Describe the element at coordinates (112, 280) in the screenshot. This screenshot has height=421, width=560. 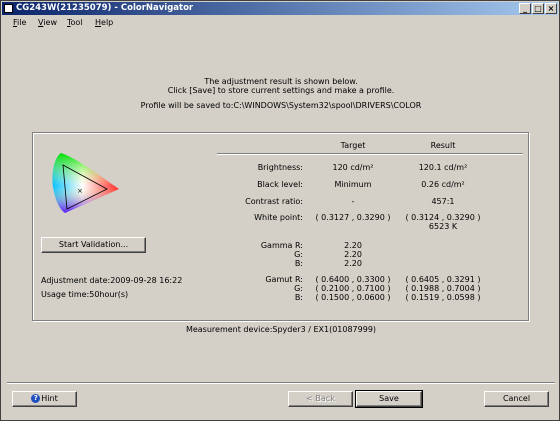
I see `adjustment-date: Adjustment date:2009-09-28 16:22` at that location.